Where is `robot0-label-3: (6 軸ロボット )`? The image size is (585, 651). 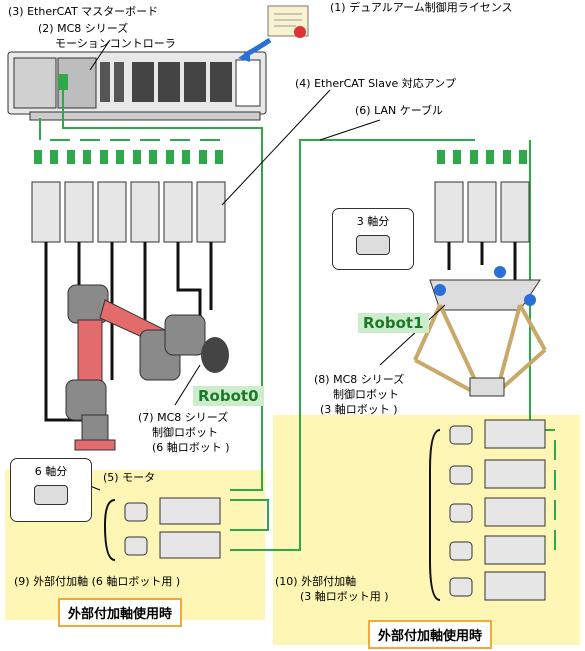
robot0-label-3: (6 軸ロボット ) is located at coordinates (191, 447).